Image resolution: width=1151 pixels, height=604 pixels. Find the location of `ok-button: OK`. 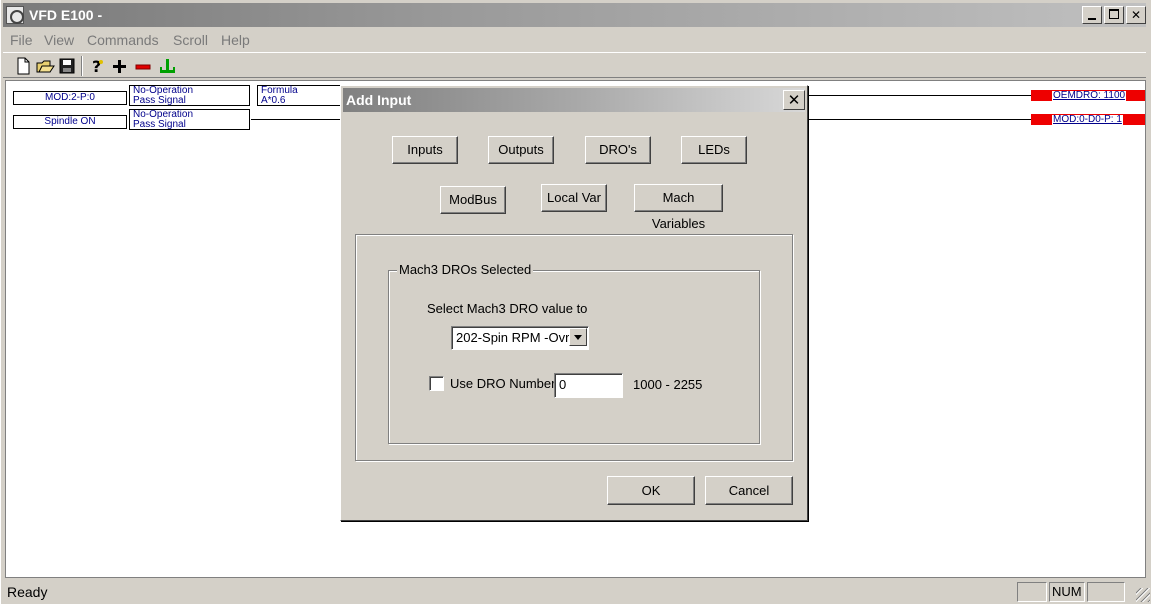

ok-button: OK is located at coordinates (651, 490).